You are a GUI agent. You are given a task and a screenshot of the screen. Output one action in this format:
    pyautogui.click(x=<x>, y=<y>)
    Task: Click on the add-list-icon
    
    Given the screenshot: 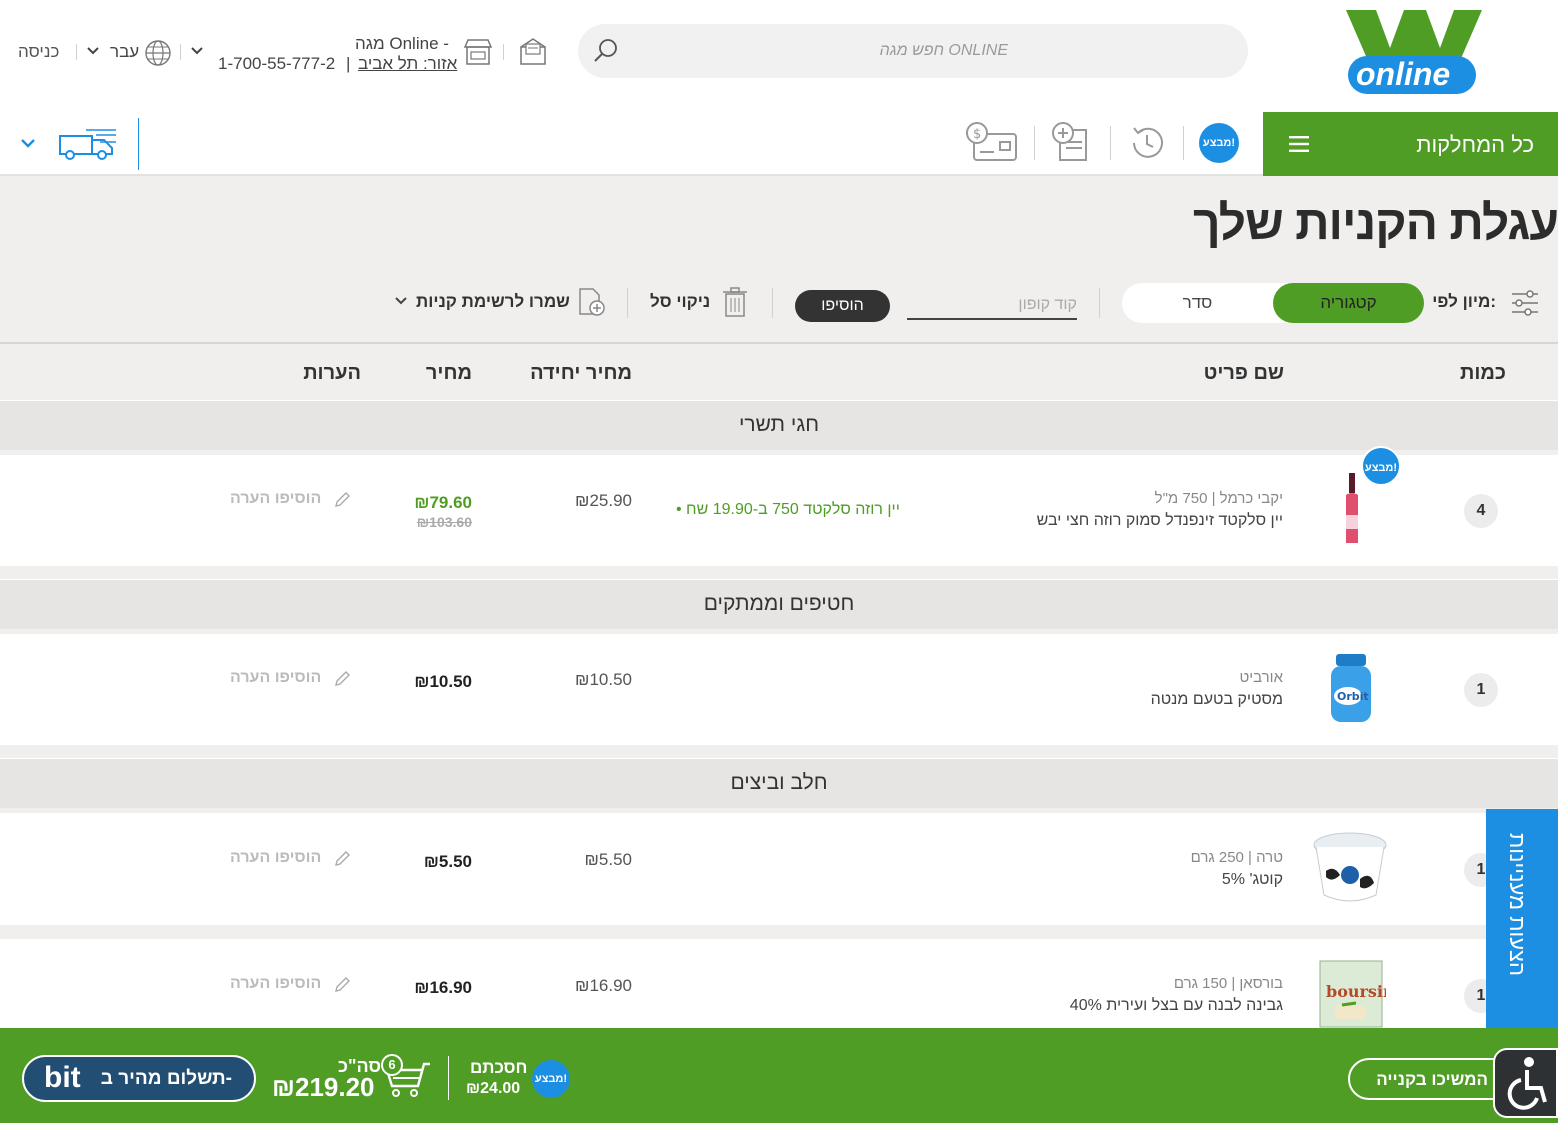 What is the action you would take?
    pyautogui.click(x=1072, y=142)
    